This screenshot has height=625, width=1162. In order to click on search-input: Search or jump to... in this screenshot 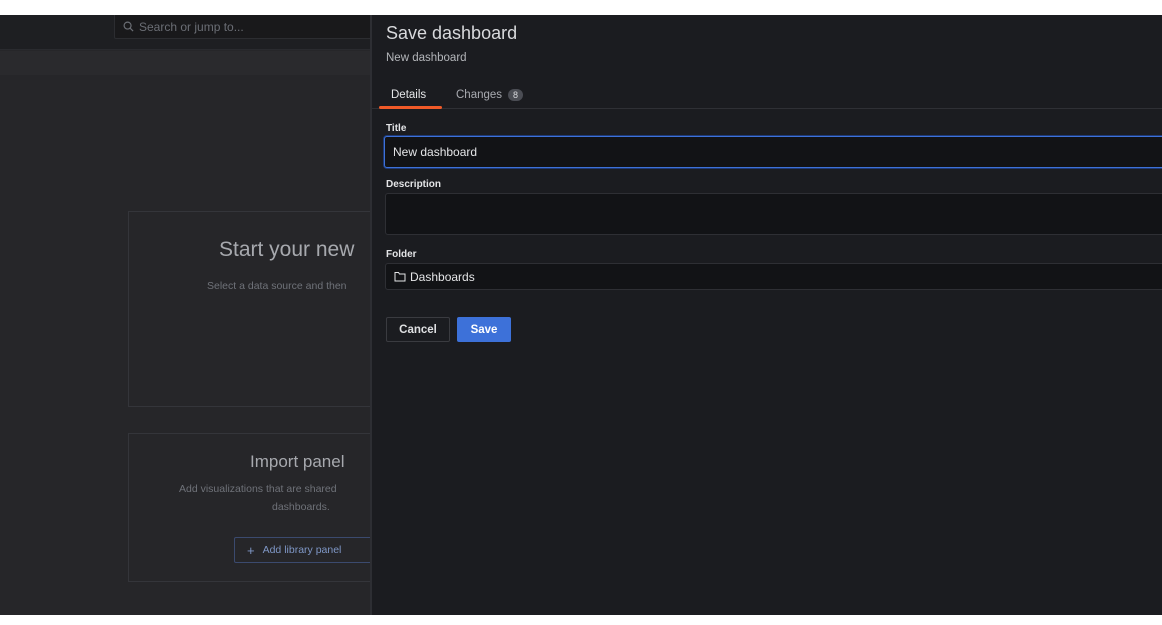, I will do `click(244, 27)`.